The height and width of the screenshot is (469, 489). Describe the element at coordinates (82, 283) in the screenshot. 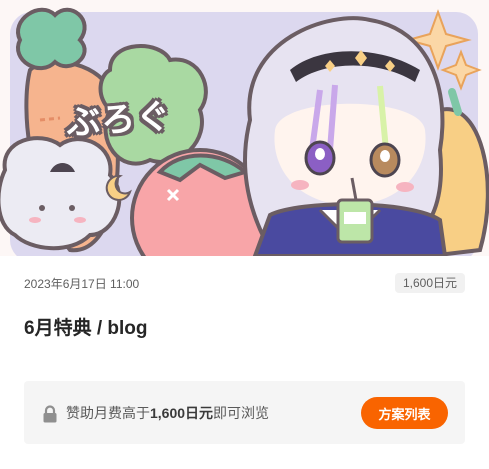

I see `post-date: 2023年6月17日 11:00` at that location.